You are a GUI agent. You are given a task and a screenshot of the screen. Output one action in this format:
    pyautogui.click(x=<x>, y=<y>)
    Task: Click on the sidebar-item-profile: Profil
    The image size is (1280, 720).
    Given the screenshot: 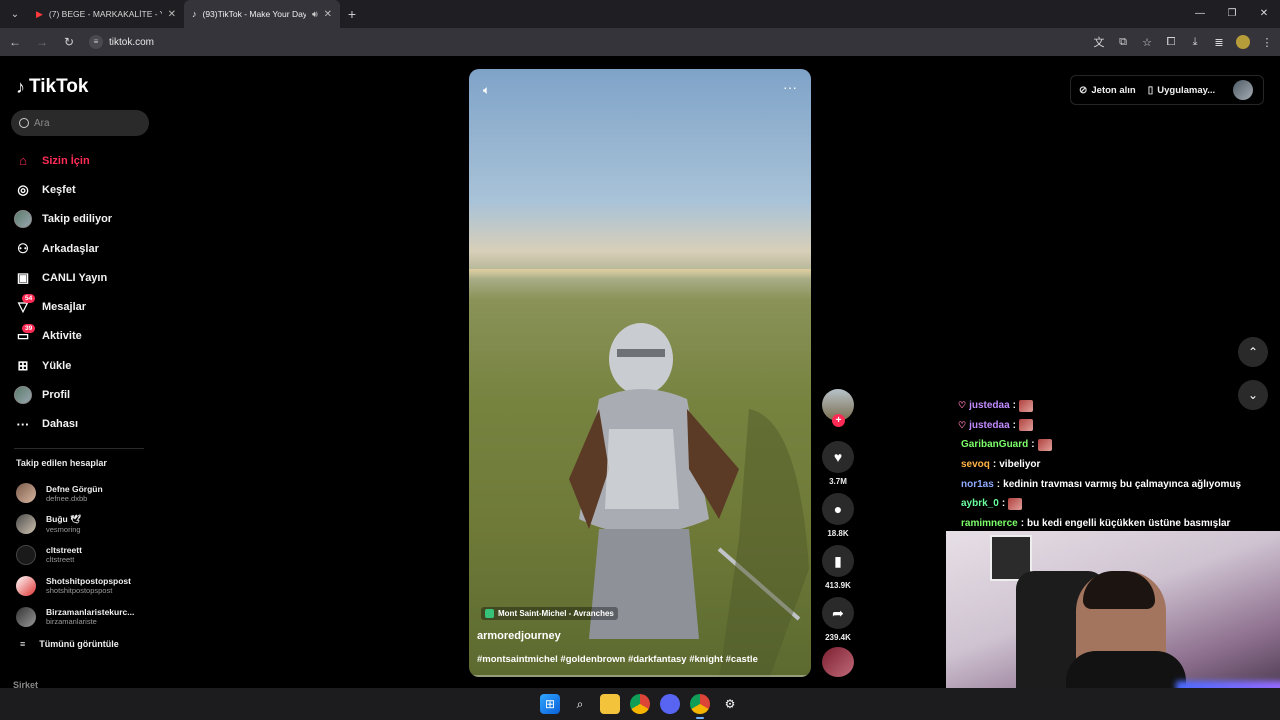 What is the action you would take?
    pyautogui.click(x=84, y=394)
    